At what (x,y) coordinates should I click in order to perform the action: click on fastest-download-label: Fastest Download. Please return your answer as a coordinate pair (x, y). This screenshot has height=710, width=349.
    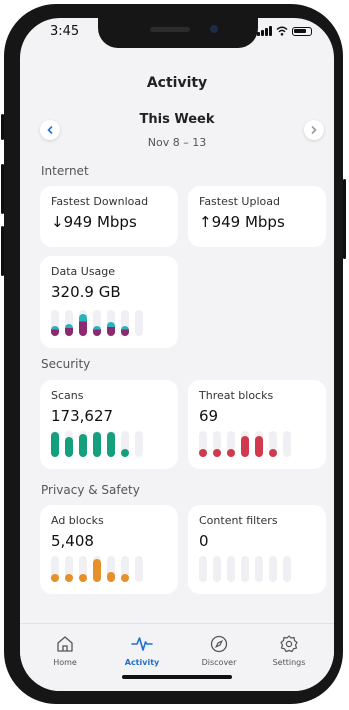
    Looking at the image, I should click on (100, 201).